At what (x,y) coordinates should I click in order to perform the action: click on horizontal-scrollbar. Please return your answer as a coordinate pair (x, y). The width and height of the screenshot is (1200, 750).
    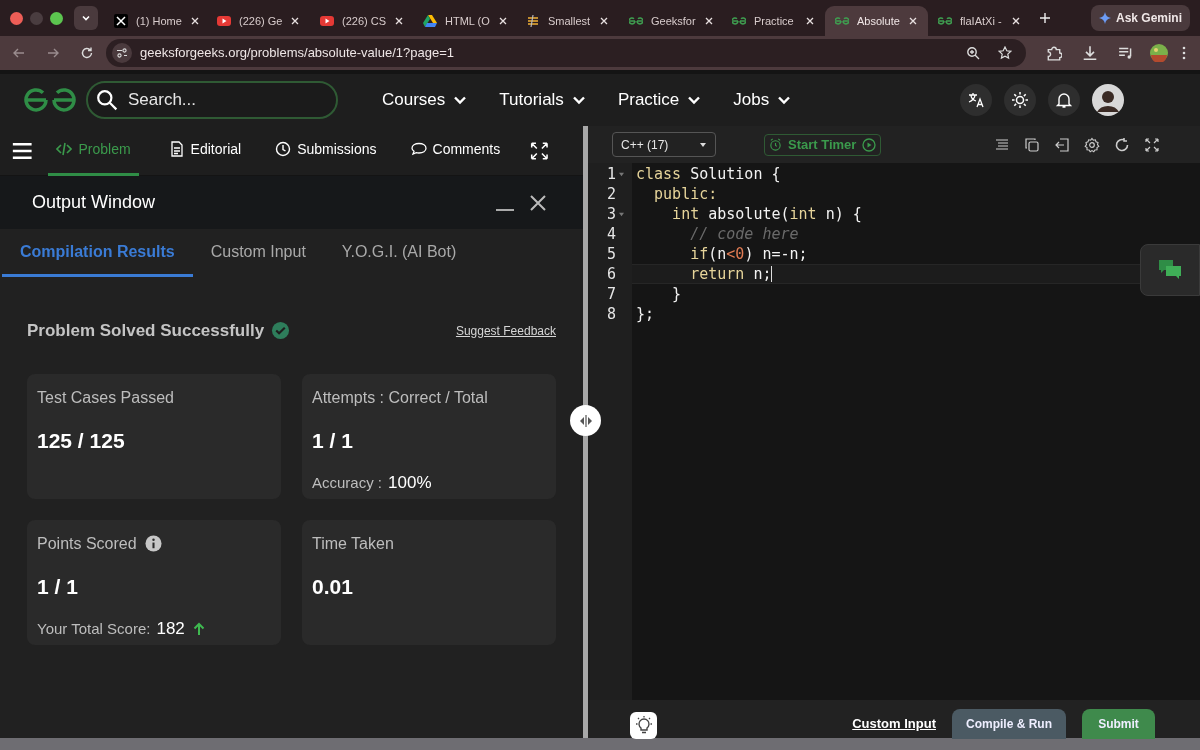
    Looking at the image, I should click on (600, 744).